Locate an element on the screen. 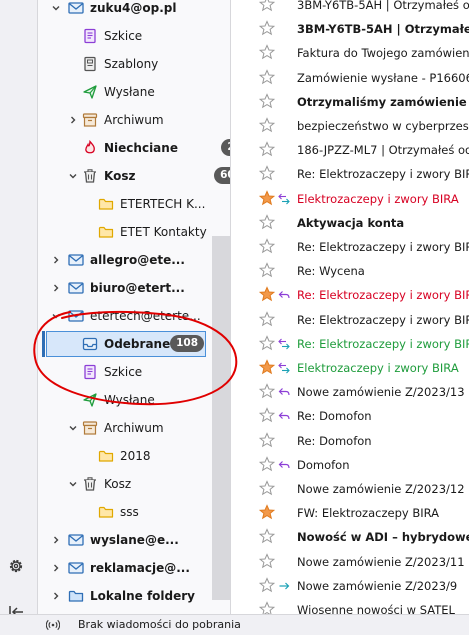  folder-row: Odebrane 108 is located at coordinates (134, 344).